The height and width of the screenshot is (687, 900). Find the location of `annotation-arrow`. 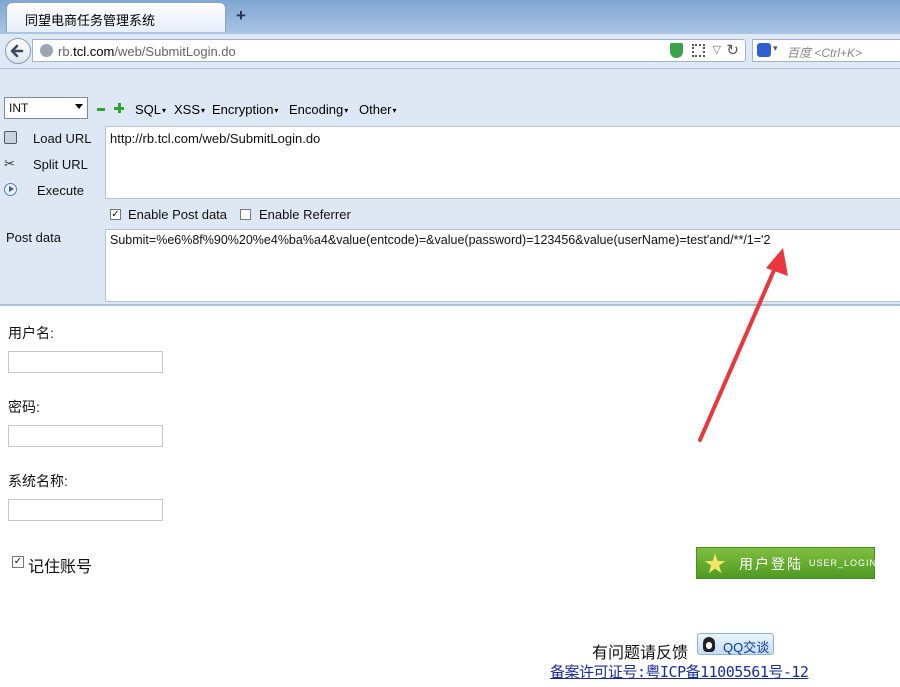

annotation-arrow is located at coordinates (743, 345).